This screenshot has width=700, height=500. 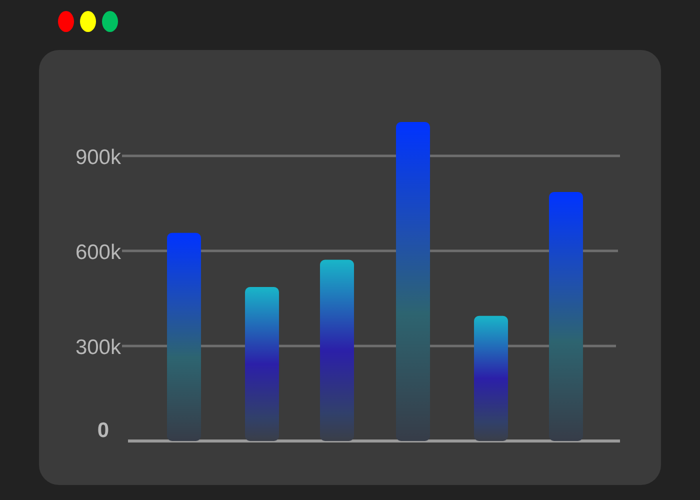 I want to click on axis-label: 900k, so click(x=98, y=157).